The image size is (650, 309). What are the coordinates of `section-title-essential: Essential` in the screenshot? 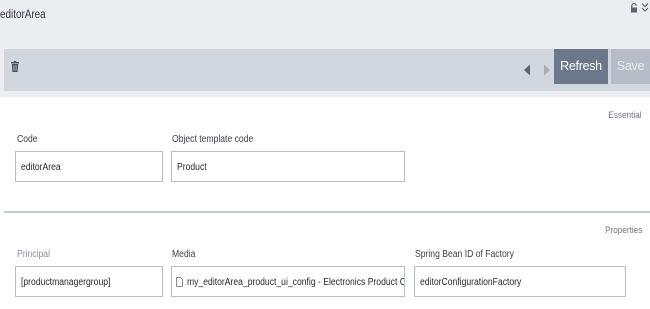 It's located at (625, 115).